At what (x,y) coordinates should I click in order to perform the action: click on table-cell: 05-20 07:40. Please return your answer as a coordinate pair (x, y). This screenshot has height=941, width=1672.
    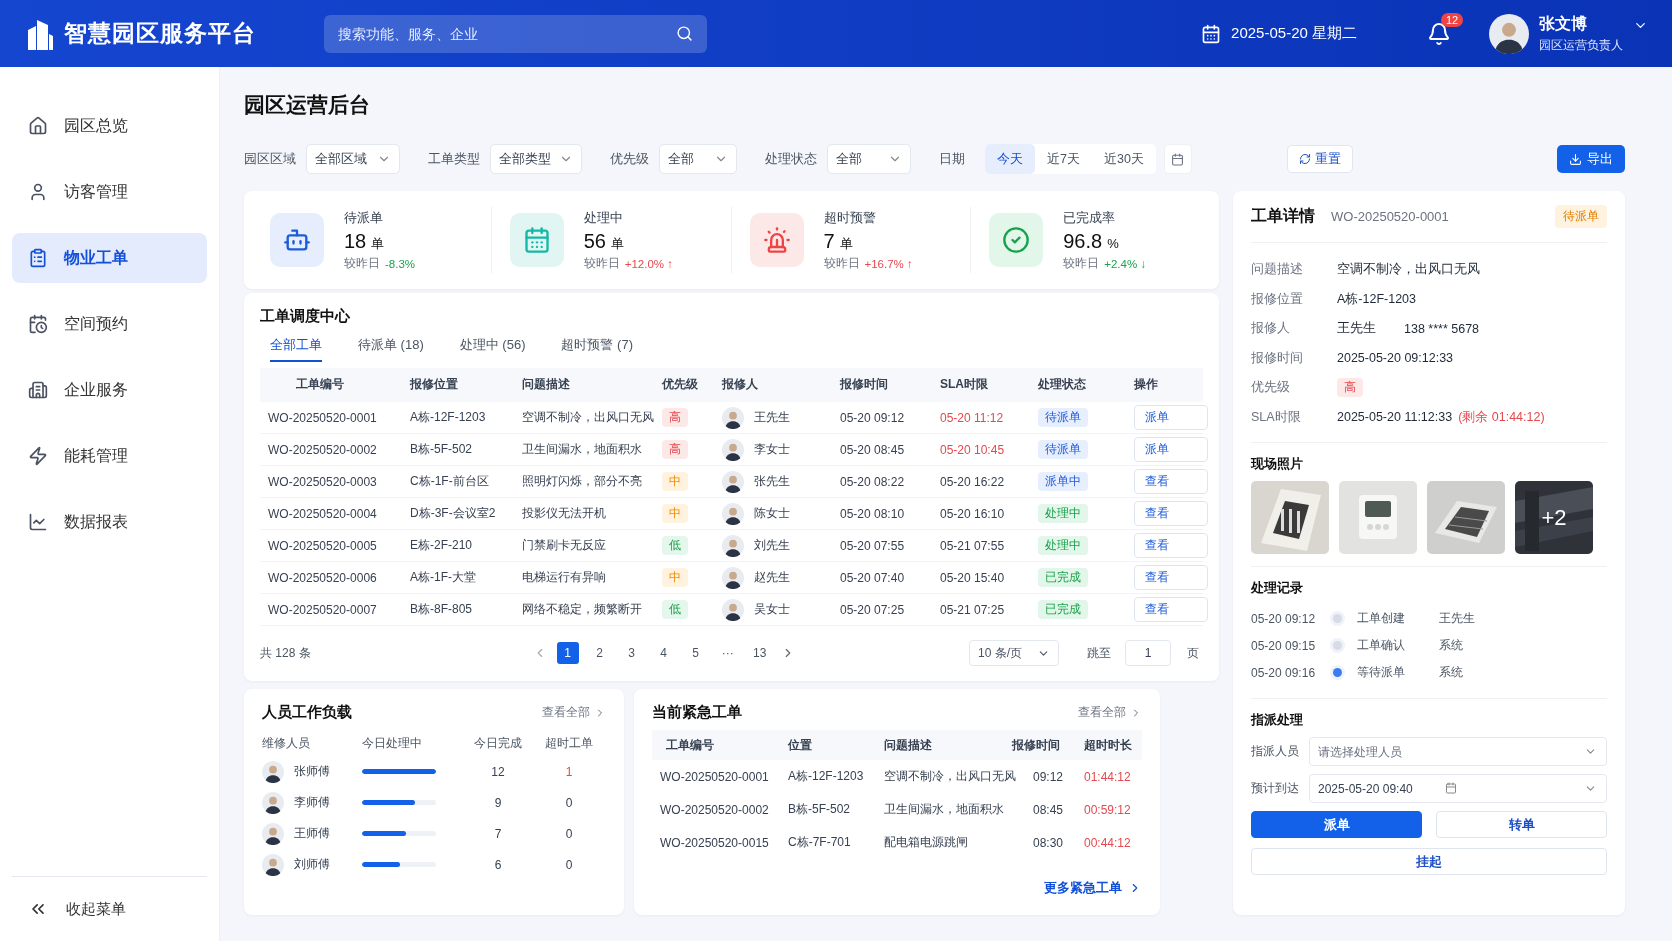
    Looking at the image, I should click on (872, 577).